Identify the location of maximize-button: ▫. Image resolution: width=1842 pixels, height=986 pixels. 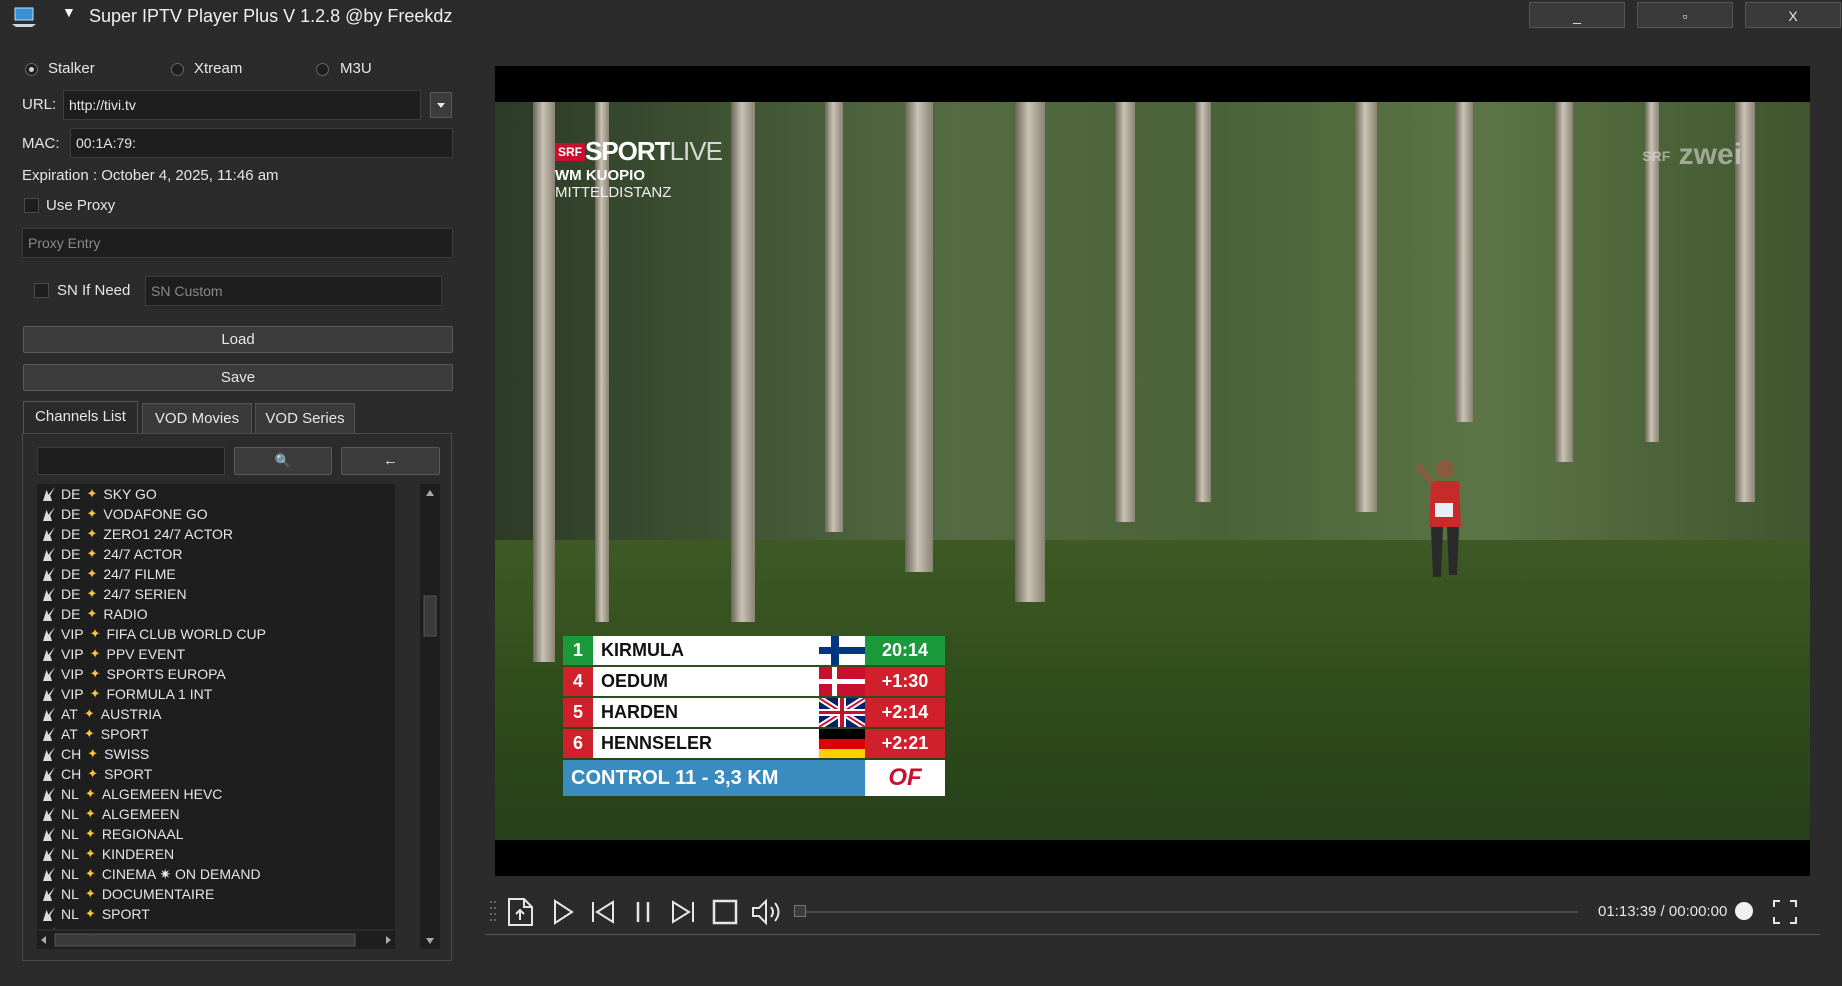
(1685, 15).